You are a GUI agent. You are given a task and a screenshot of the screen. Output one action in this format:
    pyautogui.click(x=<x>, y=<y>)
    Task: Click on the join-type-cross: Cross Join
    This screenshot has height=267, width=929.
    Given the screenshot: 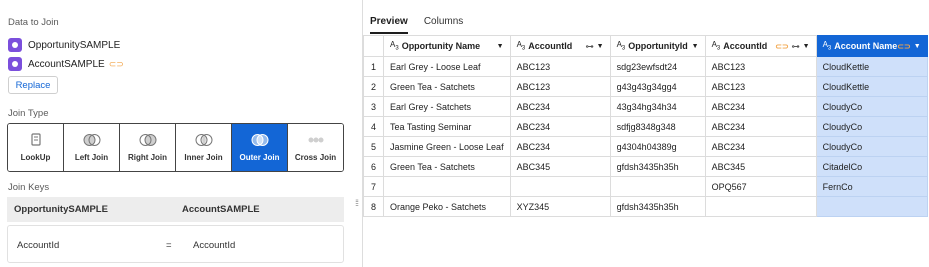 What is the action you would take?
    pyautogui.click(x=315, y=147)
    